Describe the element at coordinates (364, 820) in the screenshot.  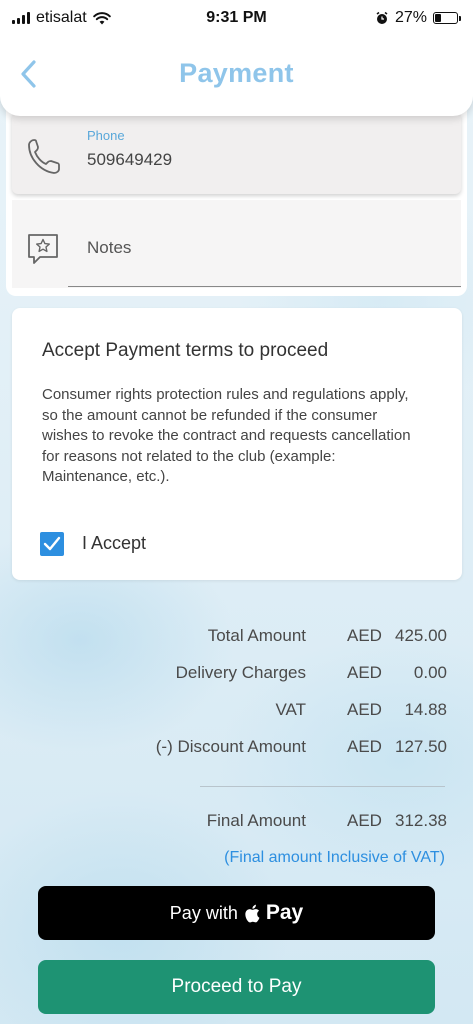
I see `final-amount-currency: AED` at that location.